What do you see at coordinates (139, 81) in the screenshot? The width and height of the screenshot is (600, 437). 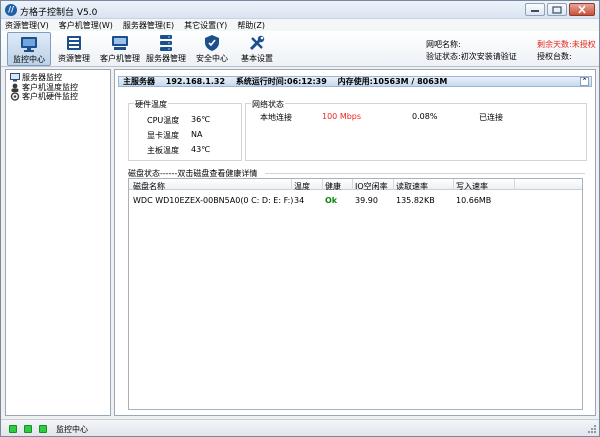 I see `server-label: 主服务器` at bounding box center [139, 81].